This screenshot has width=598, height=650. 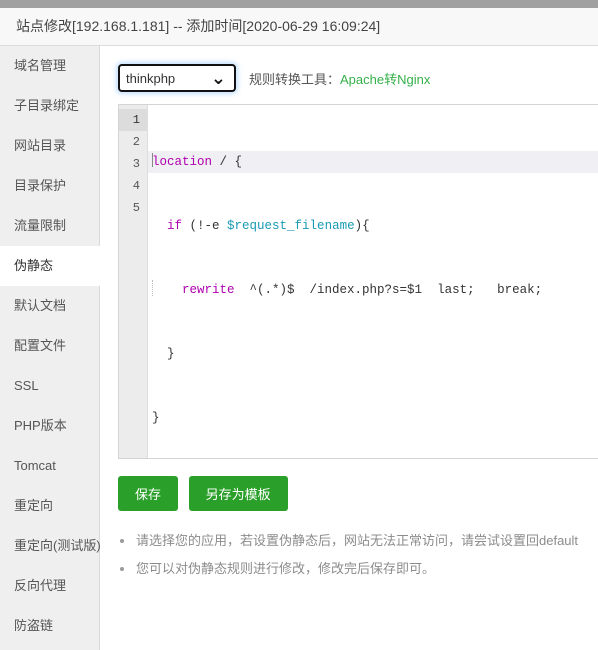 What do you see at coordinates (50, 546) in the screenshot?
I see `sidebar-item-redirect-beta: 重定向(测试版)` at bounding box center [50, 546].